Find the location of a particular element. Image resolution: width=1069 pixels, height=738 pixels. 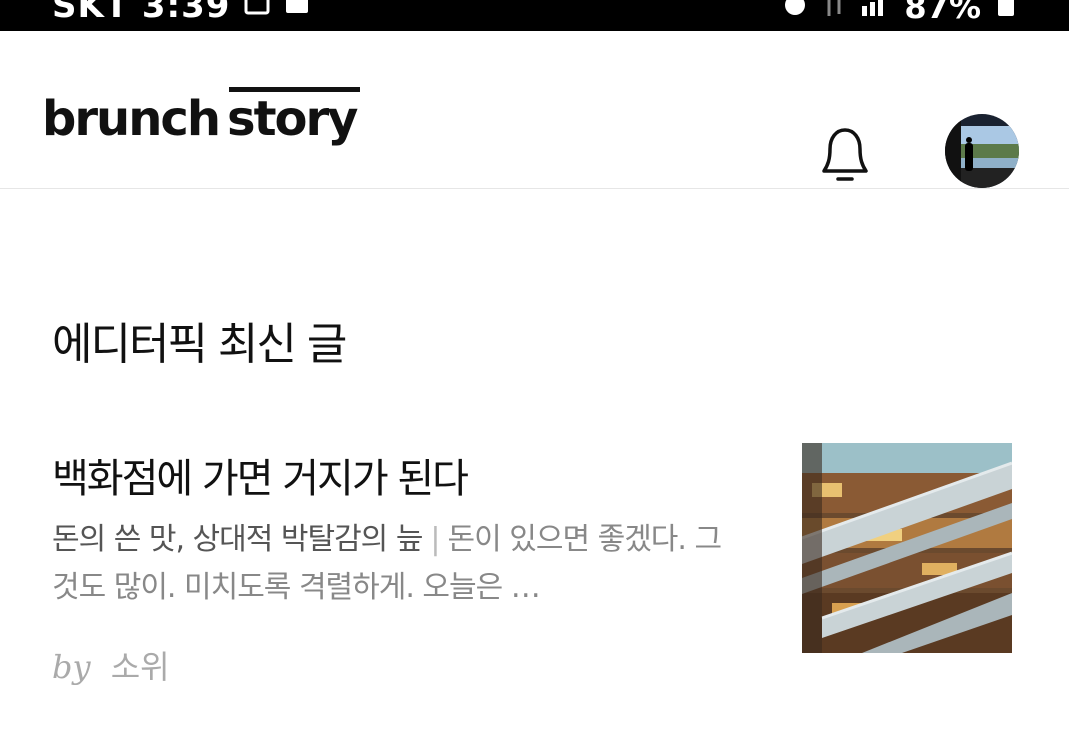

battery-percent: 87% is located at coordinates (942, 13).